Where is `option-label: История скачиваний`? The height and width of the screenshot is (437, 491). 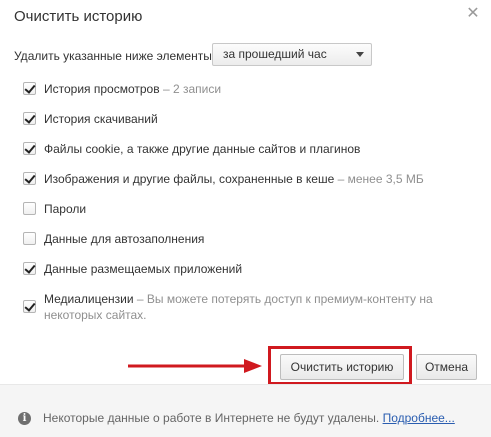 option-label: История скачиваний is located at coordinates (101, 119).